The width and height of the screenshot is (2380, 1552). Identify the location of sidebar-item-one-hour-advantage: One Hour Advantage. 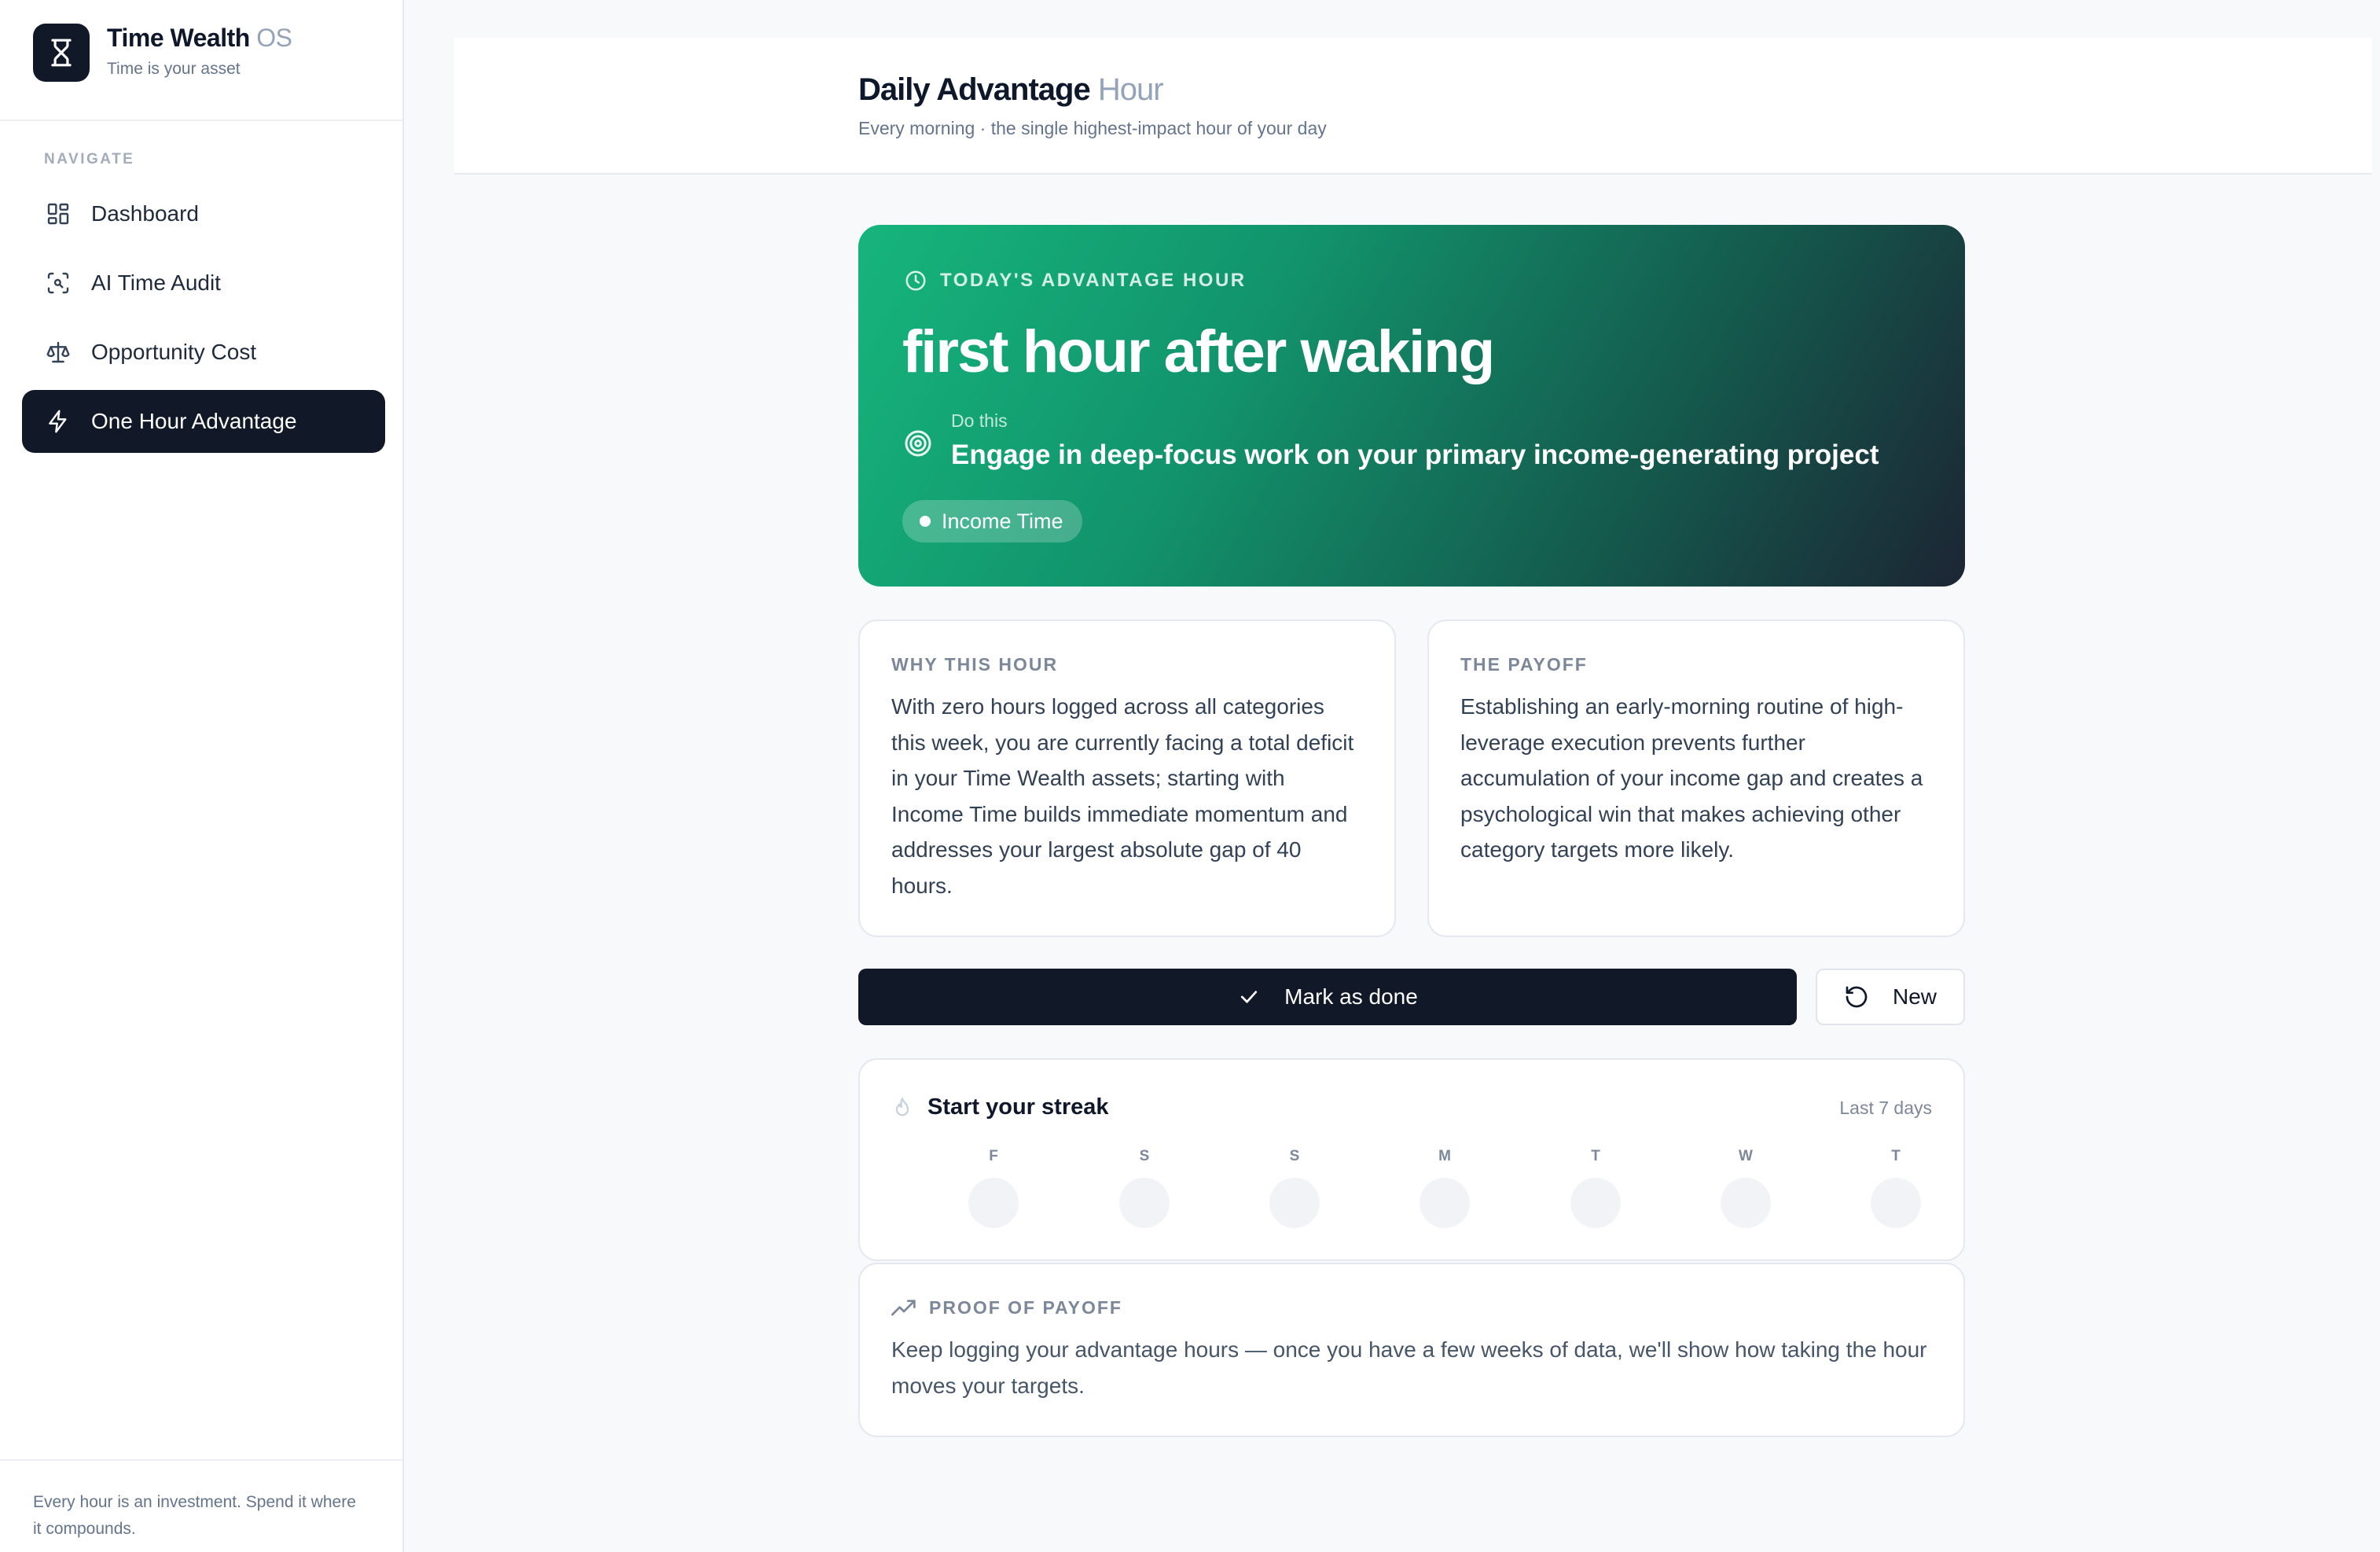
(203, 421).